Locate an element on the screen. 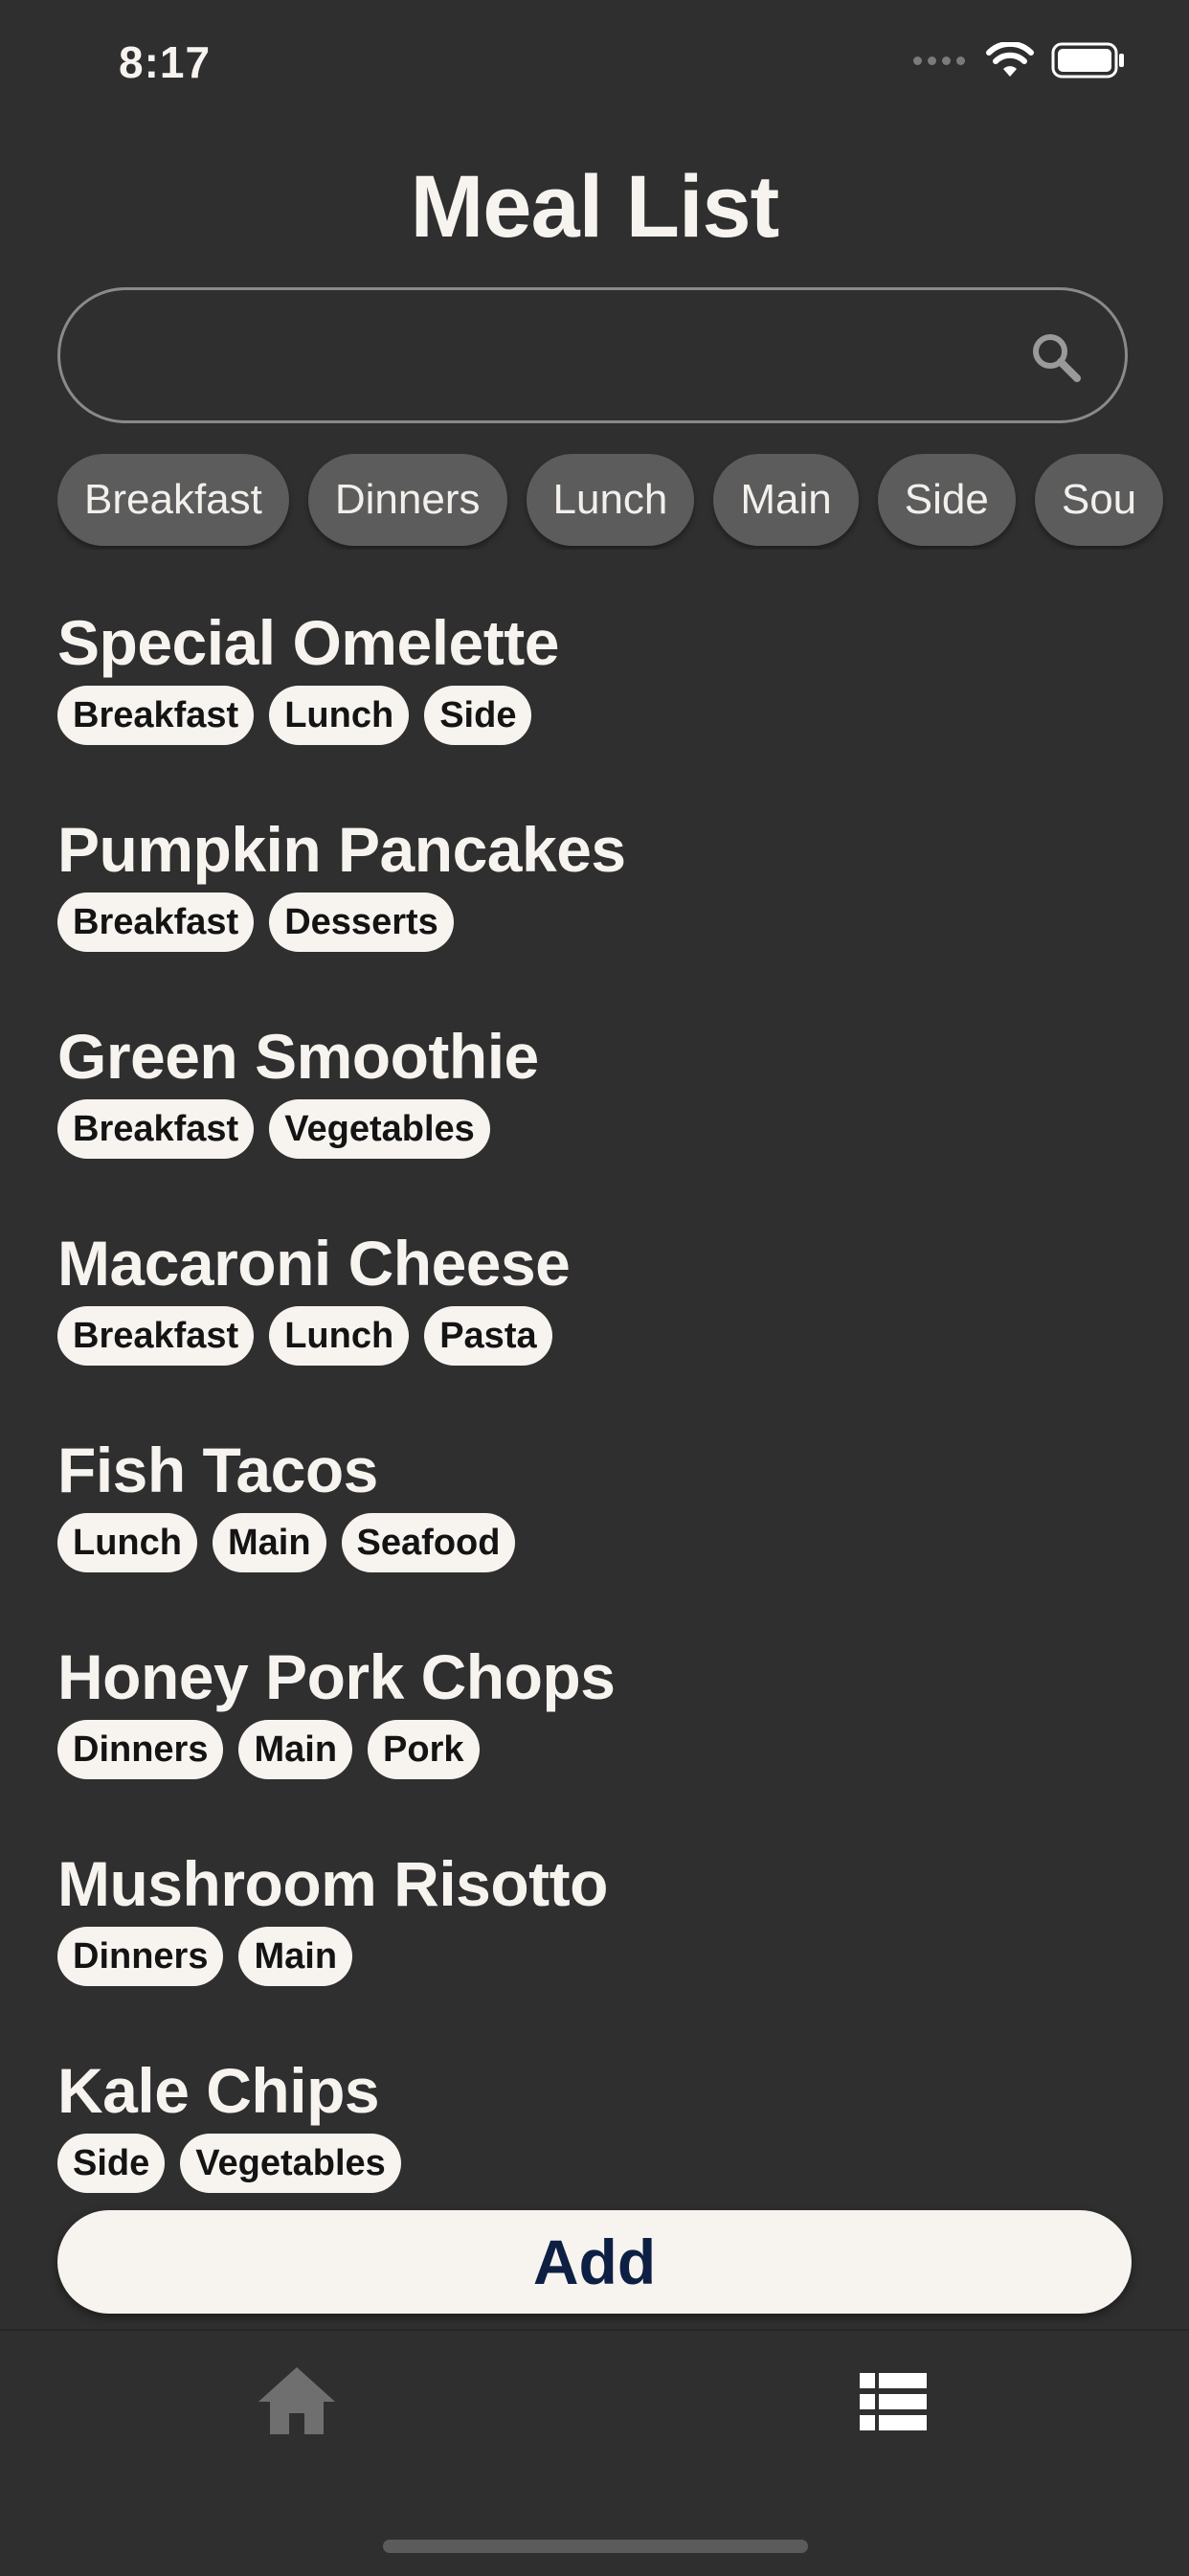  meal-tags: Dinners Main is located at coordinates (593, 1956).